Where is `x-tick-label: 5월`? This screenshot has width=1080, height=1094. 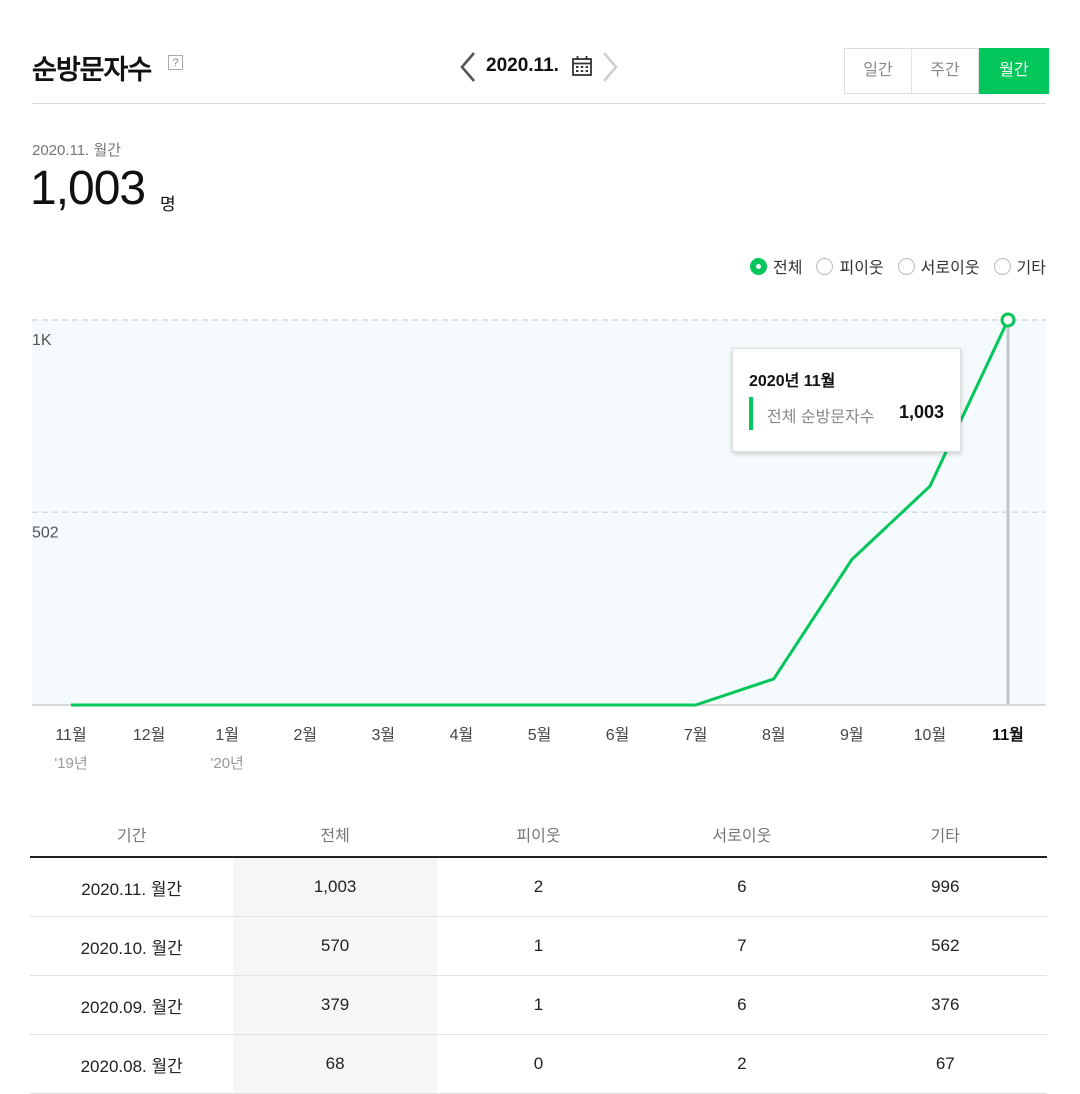 x-tick-label: 5월 is located at coordinates (540, 735).